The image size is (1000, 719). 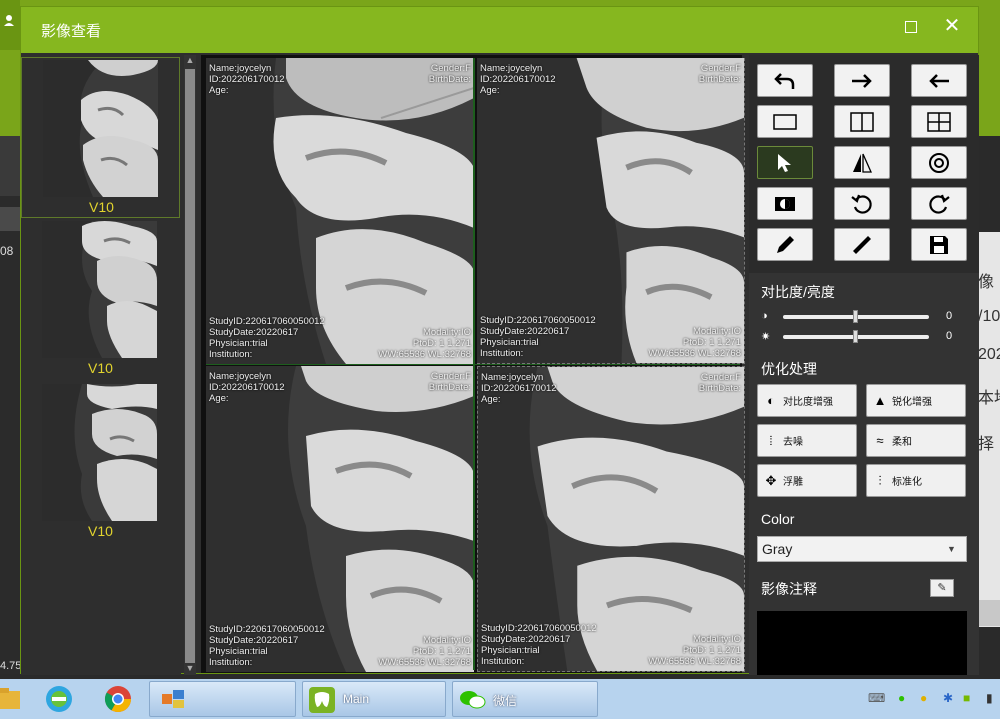 I want to click on undo-button, so click(x=785, y=80).